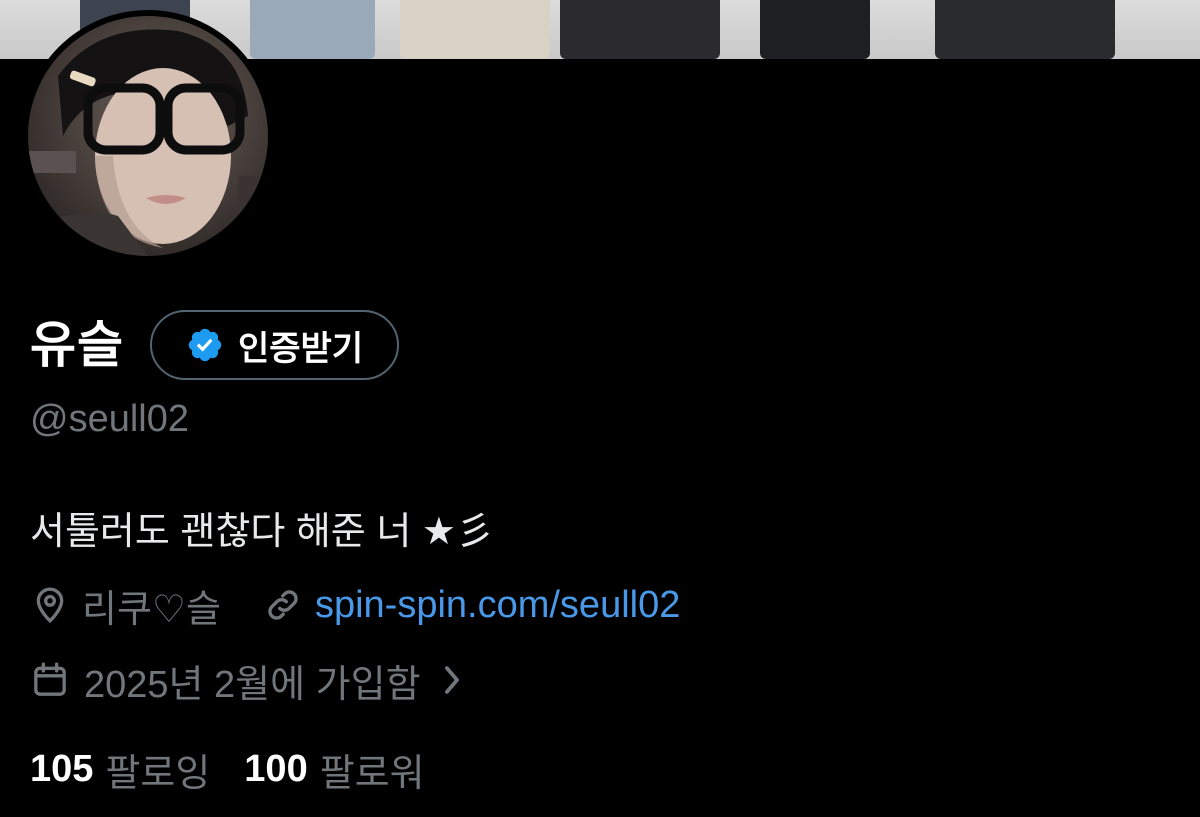 This screenshot has width=1200, height=817. I want to click on avatar-border, so click(148, 136).